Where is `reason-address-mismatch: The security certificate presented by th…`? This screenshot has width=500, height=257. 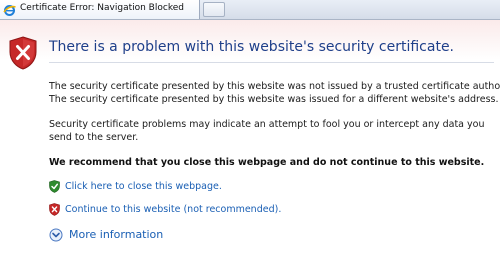 reason-address-mismatch: The security certificate presented by th… is located at coordinates (274, 99).